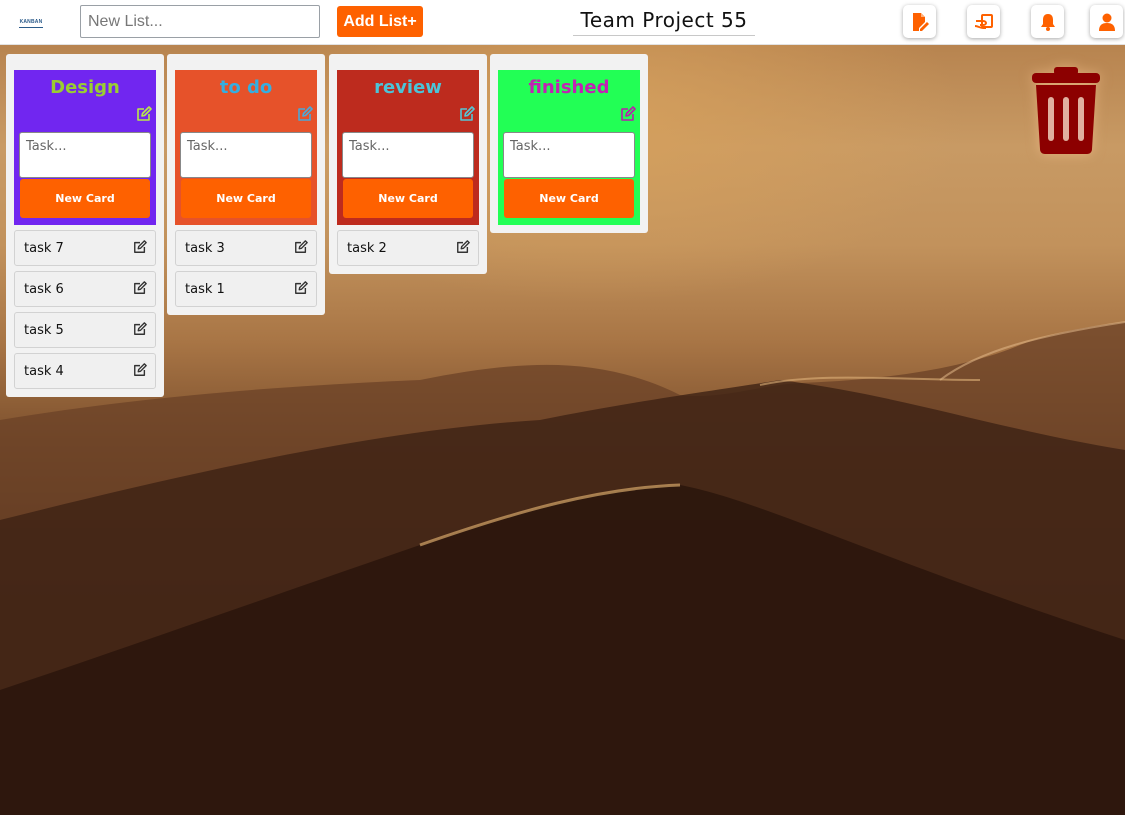  Describe the element at coordinates (408, 248) in the screenshot. I see `task-card: task 2` at that location.